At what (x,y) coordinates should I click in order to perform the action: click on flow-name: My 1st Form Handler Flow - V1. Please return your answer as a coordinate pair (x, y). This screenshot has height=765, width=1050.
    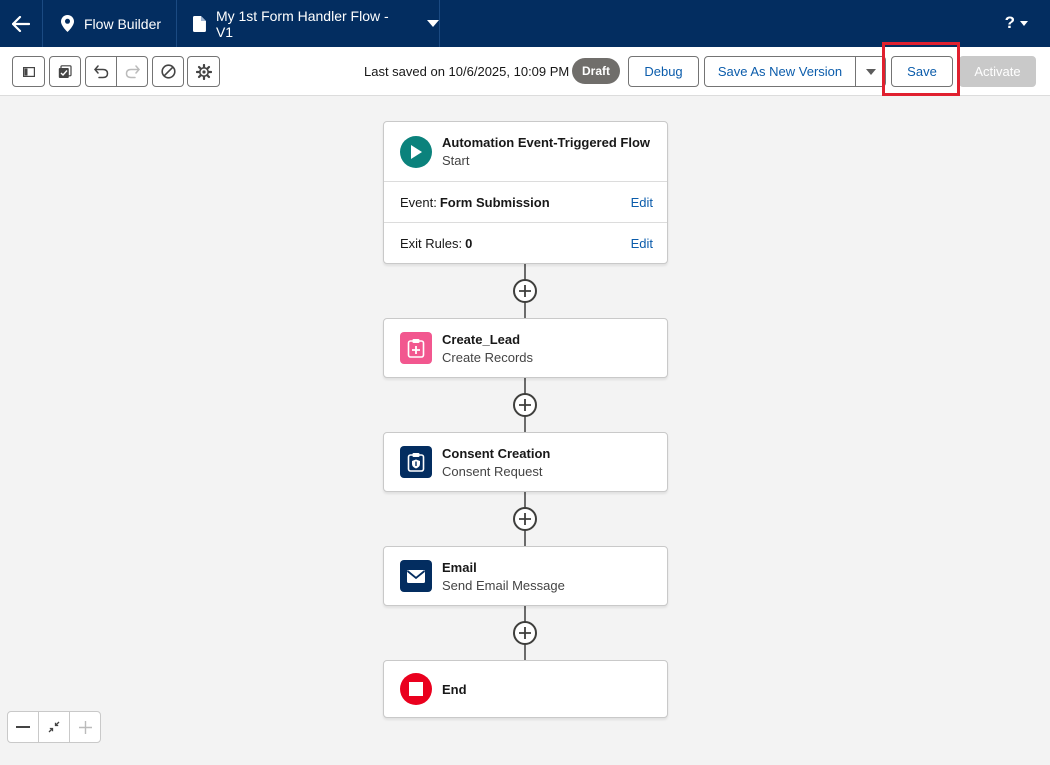
    Looking at the image, I should click on (302, 23).